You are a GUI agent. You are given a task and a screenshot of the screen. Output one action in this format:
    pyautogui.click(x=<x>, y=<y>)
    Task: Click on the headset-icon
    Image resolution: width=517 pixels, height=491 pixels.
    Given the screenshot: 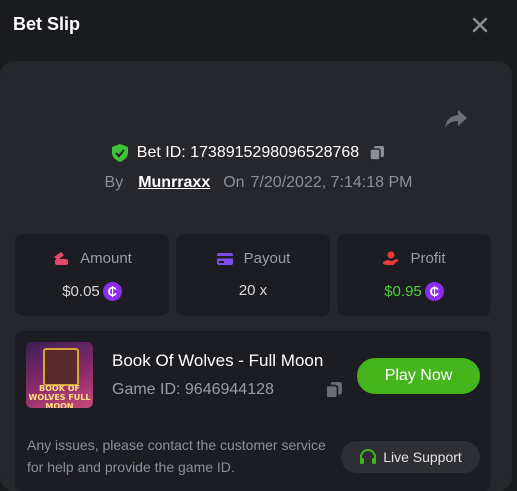 What is the action you would take?
    pyautogui.click(x=368, y=456)
    